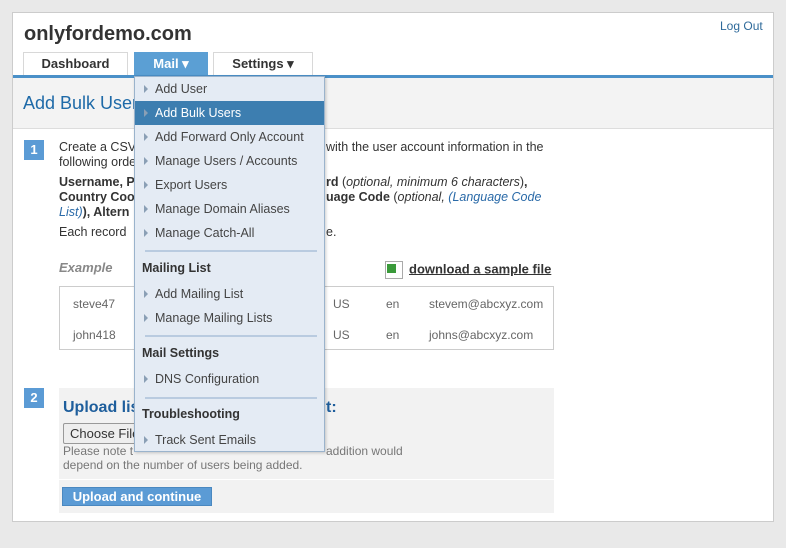 This screenshot has height=548, width=786. Describe the element at coordinates (331, 407) in the screenshot. I see `upload-heading: t:` at that location.